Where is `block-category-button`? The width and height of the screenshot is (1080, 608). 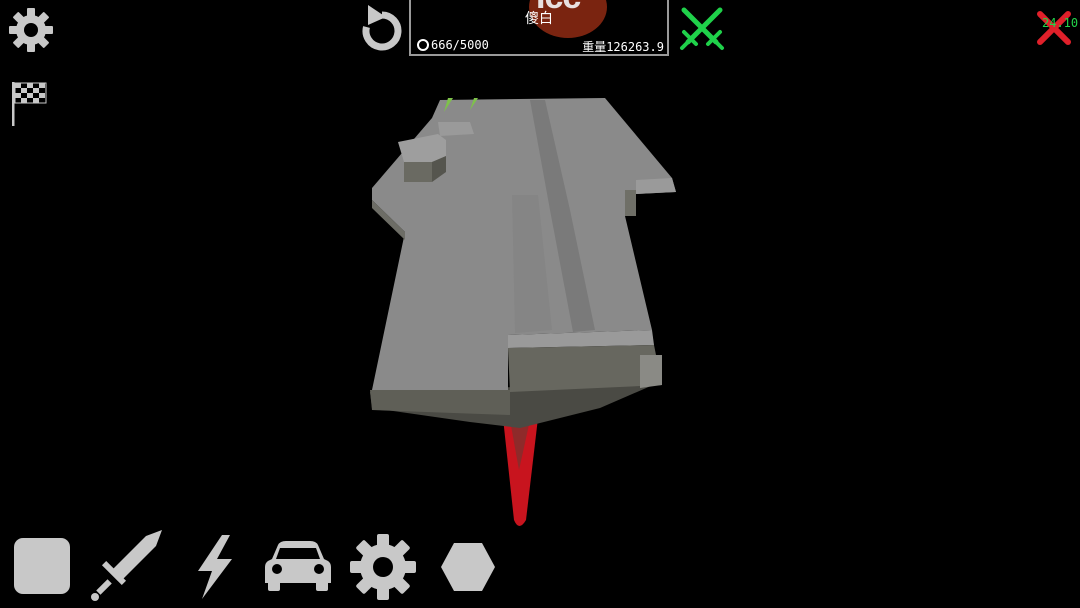 block-category-button is located at coordinates (42, 566).